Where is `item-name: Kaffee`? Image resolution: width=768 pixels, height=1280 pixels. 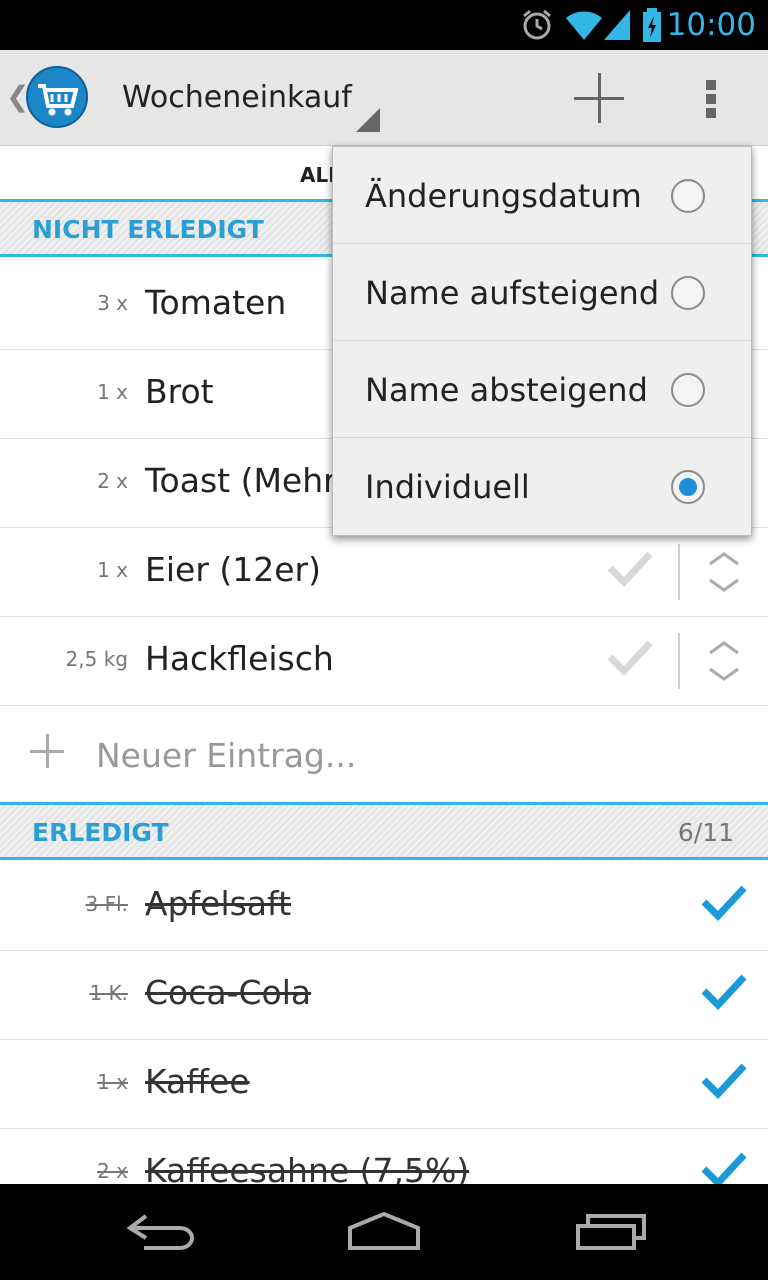
item-name: Kaffee is located at coordinates (197, 1081).